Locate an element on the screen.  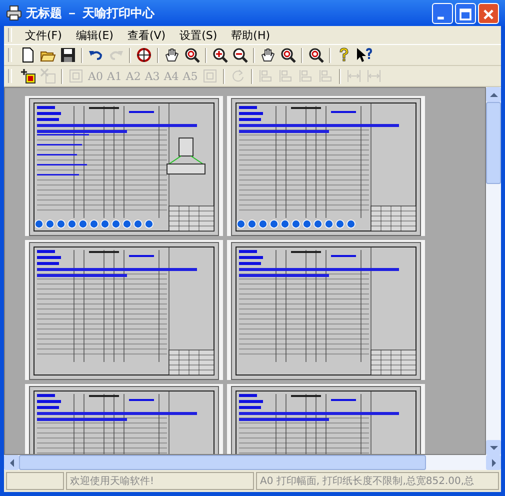
menu-item: 设置(S) is located at coordinates (198, 35).